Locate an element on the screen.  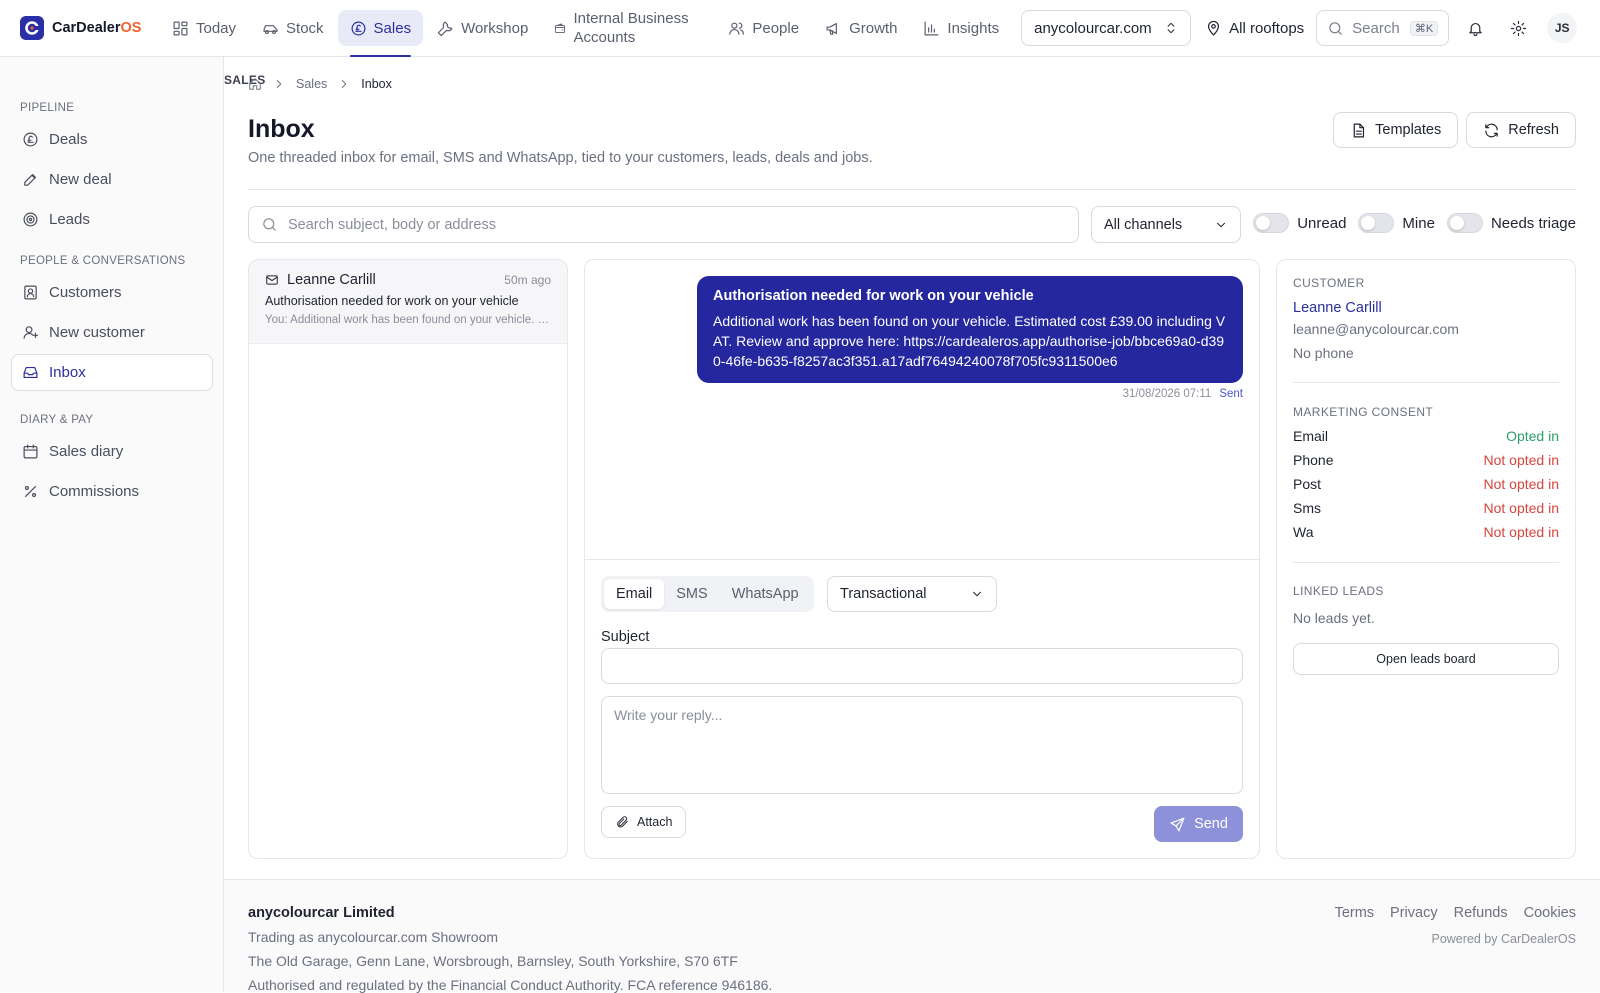
rooftop-selector: All rooftops is located at coordinates (1254, 28).